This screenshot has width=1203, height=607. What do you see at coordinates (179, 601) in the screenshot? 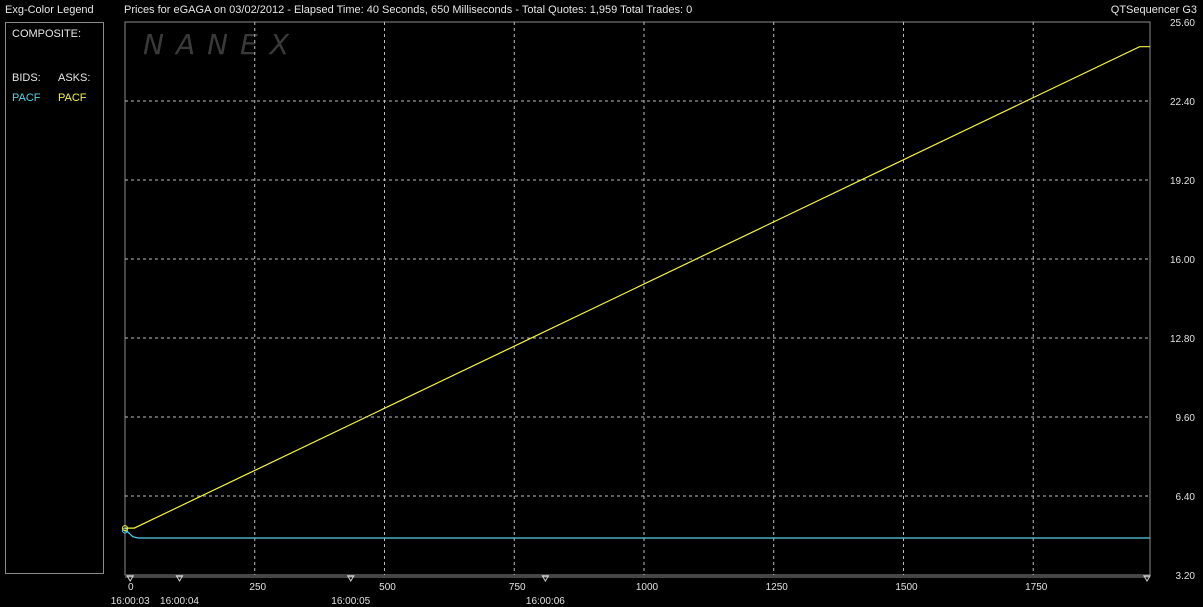
I see `time-label: 16:00:04` at bounding box center [179, 601].